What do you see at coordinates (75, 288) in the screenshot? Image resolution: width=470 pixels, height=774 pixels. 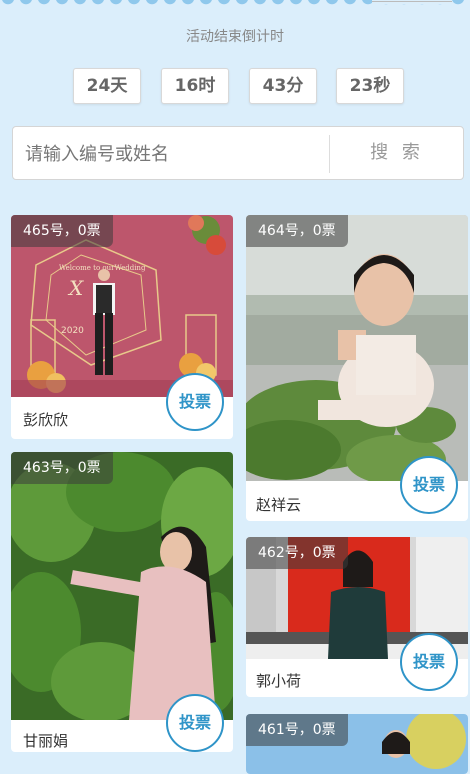 I see `svg-text: X` at bounding box center [75, 288].